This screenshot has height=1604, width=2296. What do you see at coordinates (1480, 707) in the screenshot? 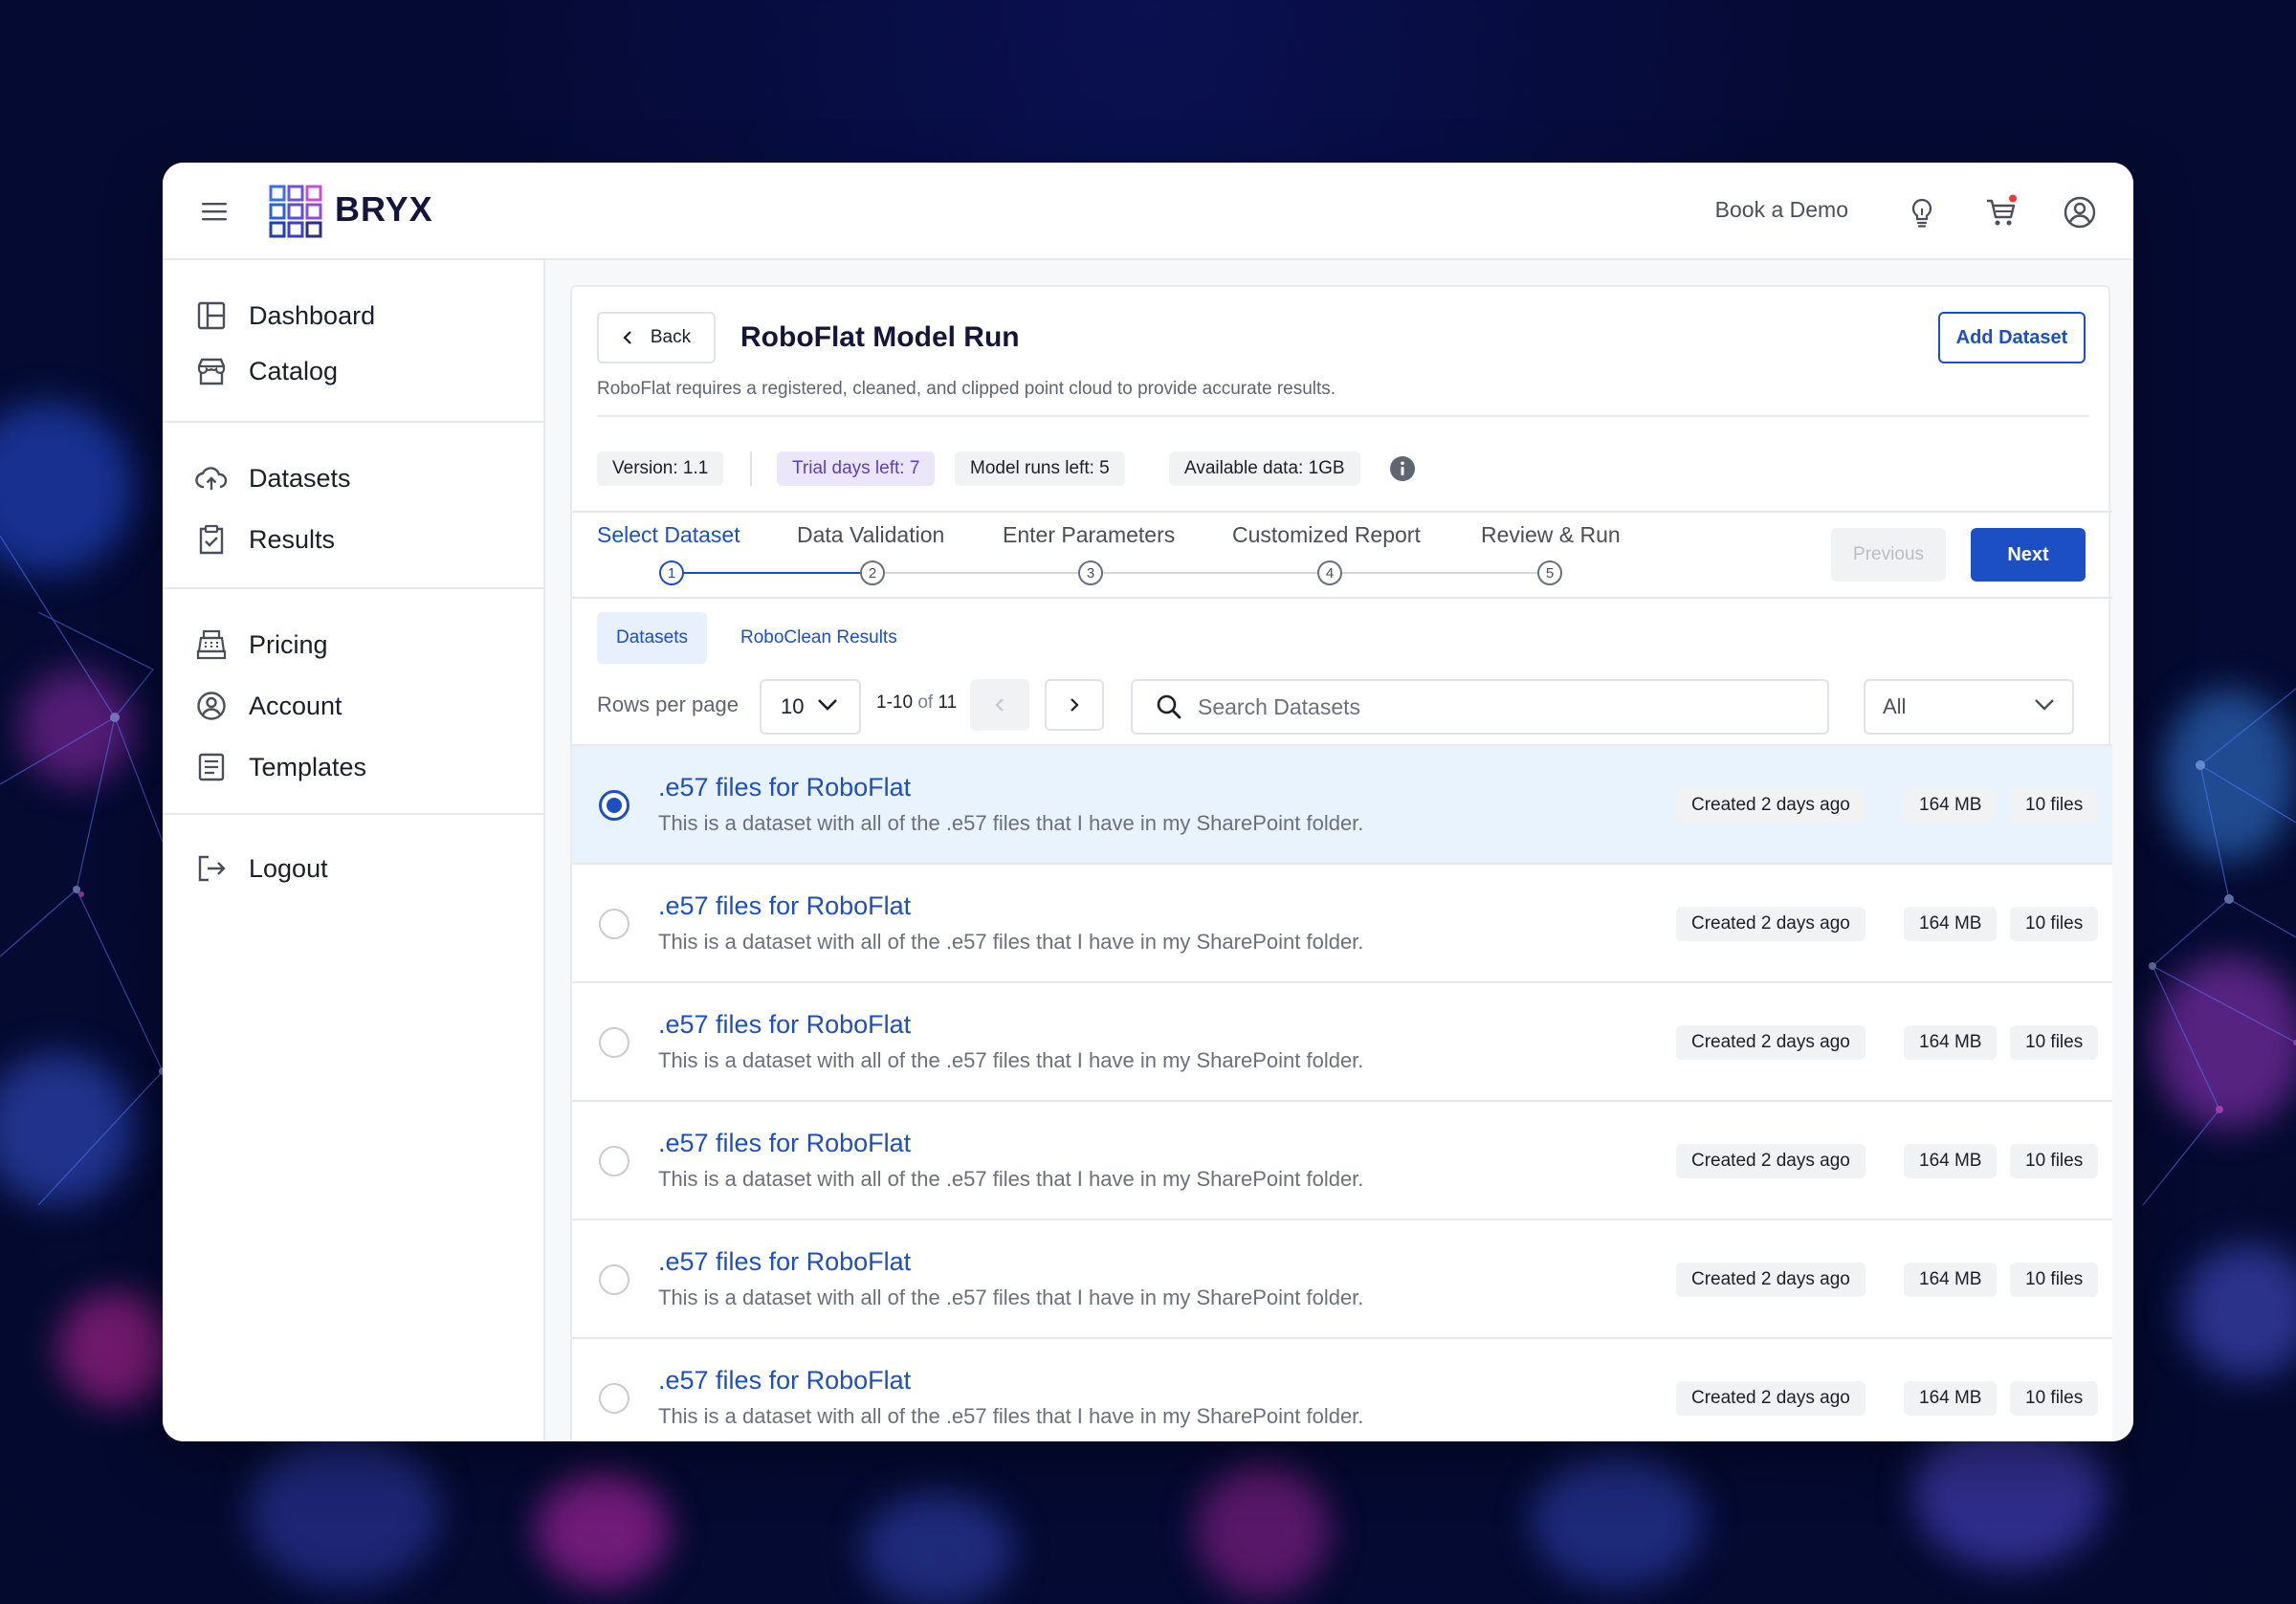
I see `search-datasets-input: Search Datasets` at bounding box center [1480, 707].